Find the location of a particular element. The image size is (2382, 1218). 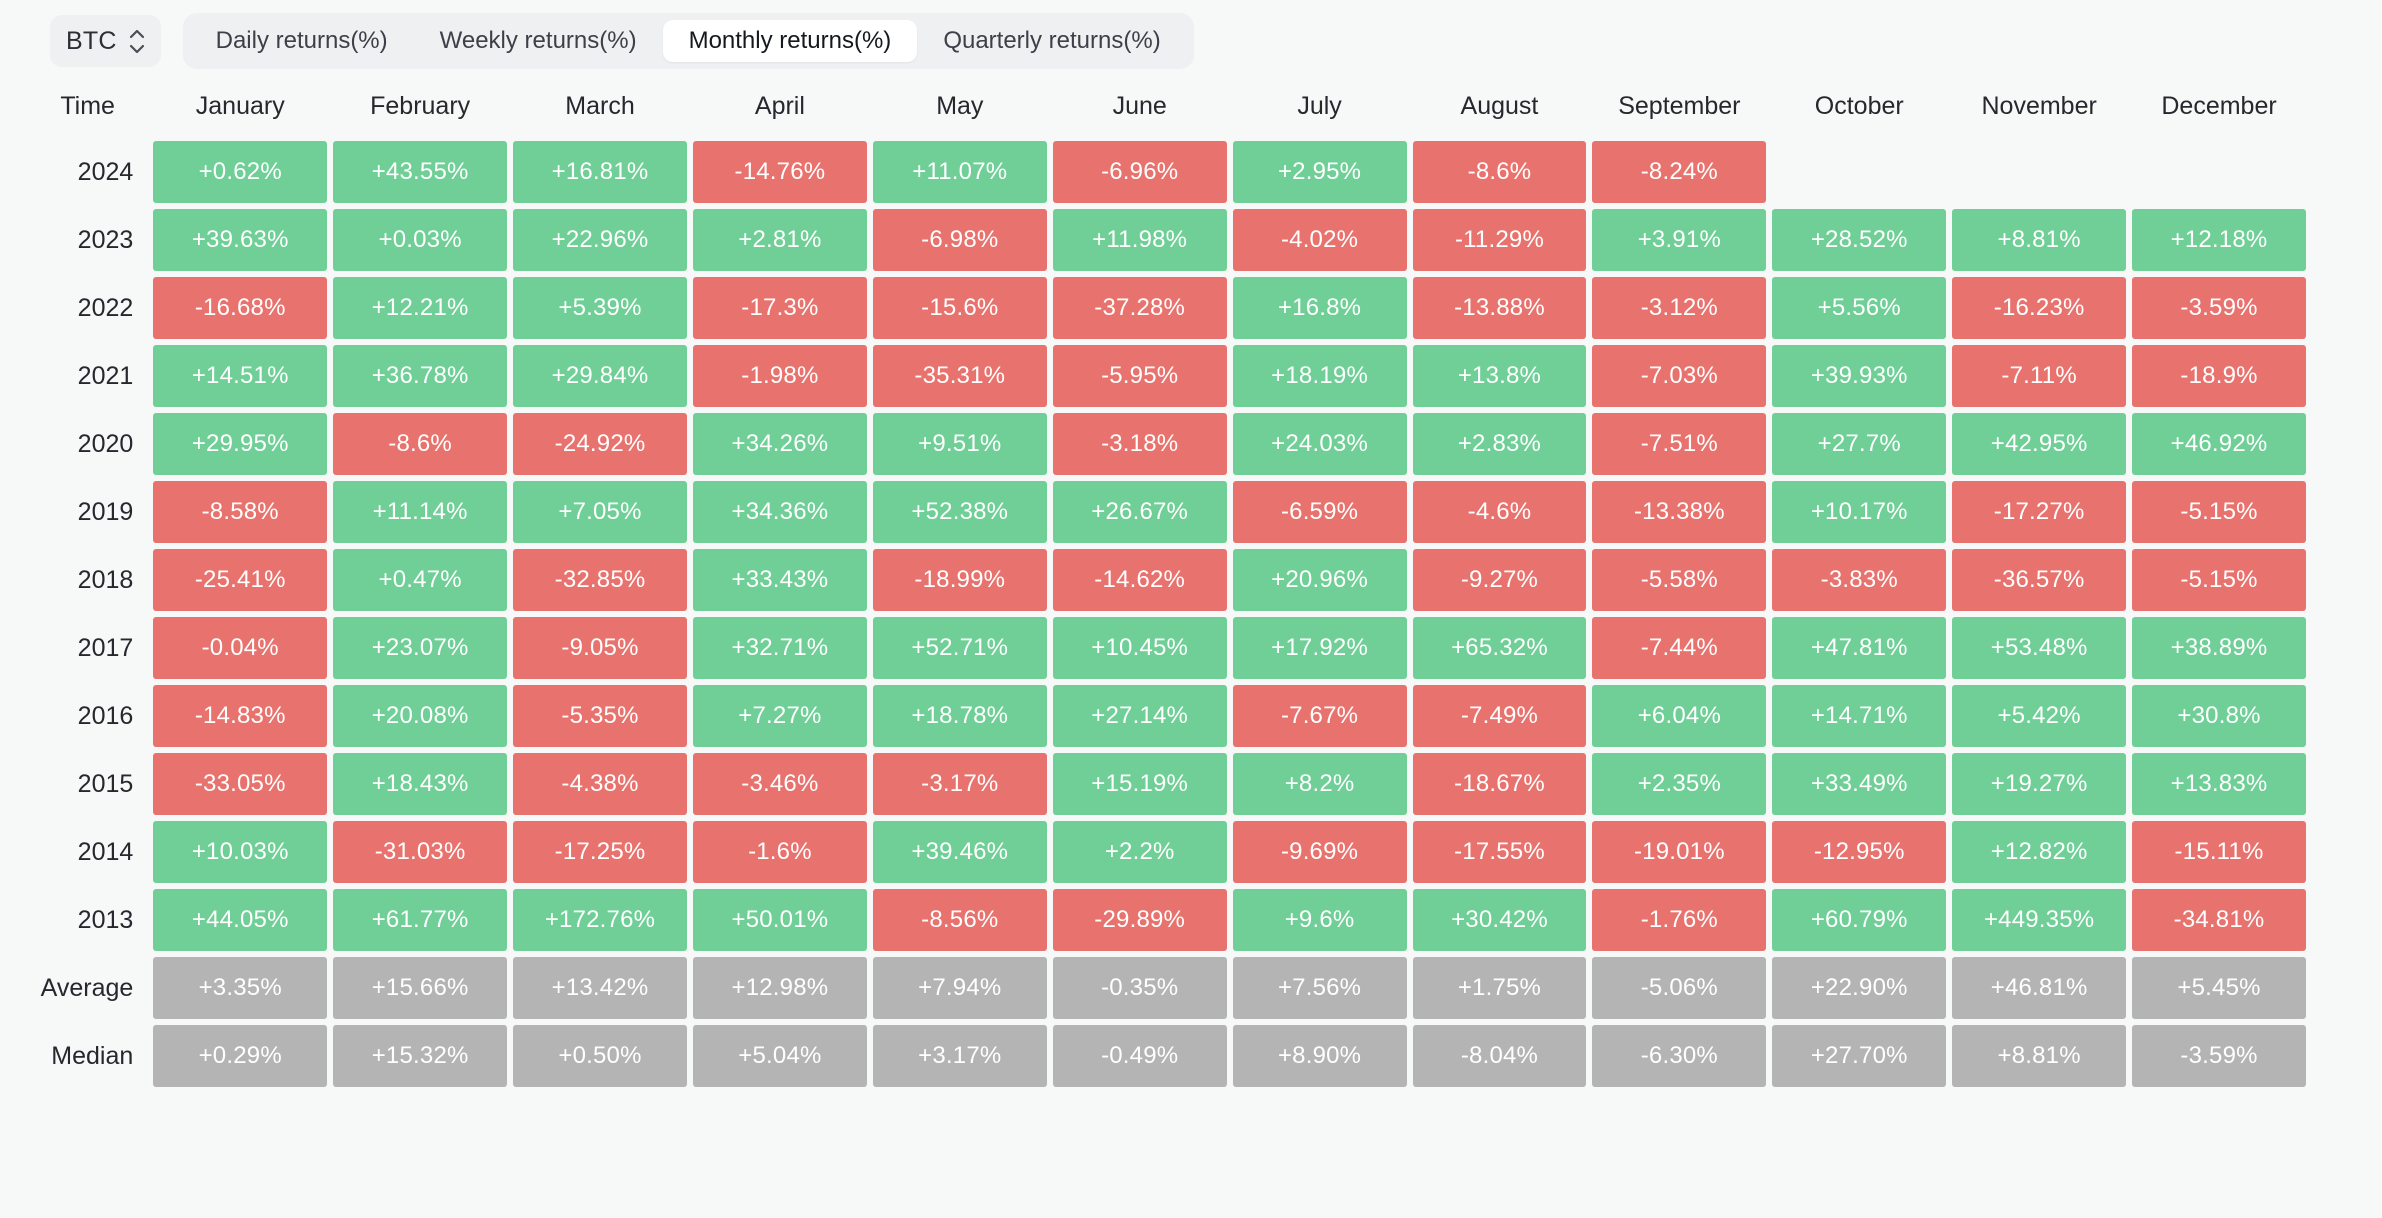

return-cell: +28.52% is located at coordinates (1859, 240).